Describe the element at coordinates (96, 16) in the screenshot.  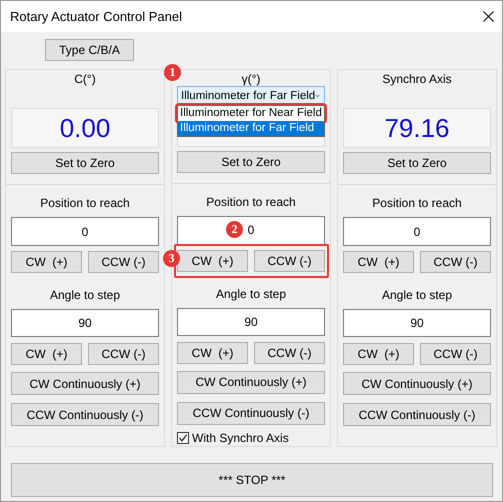
I see `window-title: Rotary Actuator Control Panel` at that location.